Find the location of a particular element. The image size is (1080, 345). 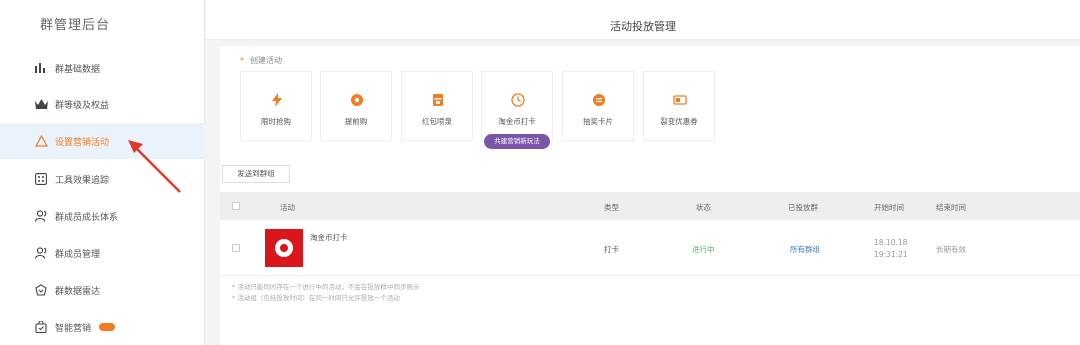

coupon-icon is located at coordinates (680, 99).